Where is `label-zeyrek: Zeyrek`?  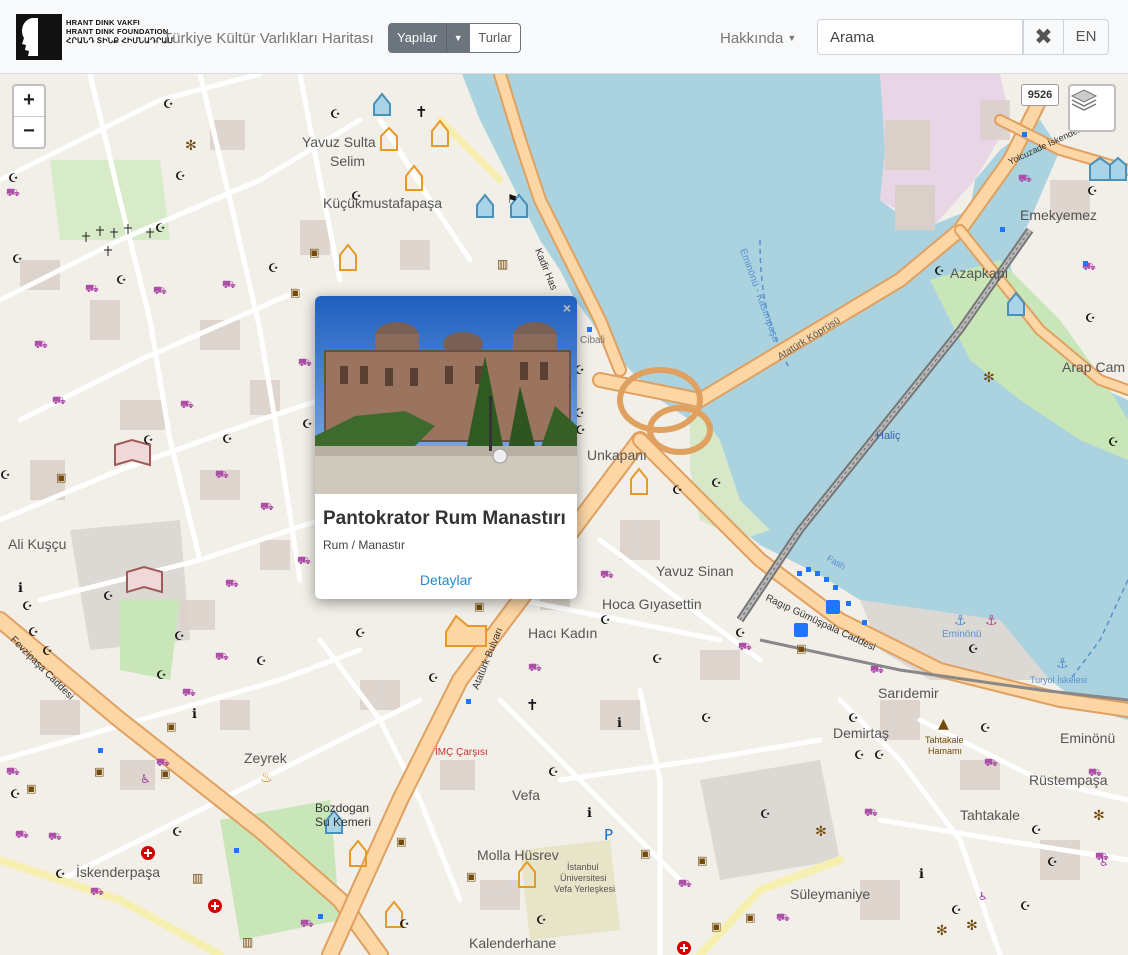
label-zeyrek: Zeyrek is located at coordinates (266, 758).